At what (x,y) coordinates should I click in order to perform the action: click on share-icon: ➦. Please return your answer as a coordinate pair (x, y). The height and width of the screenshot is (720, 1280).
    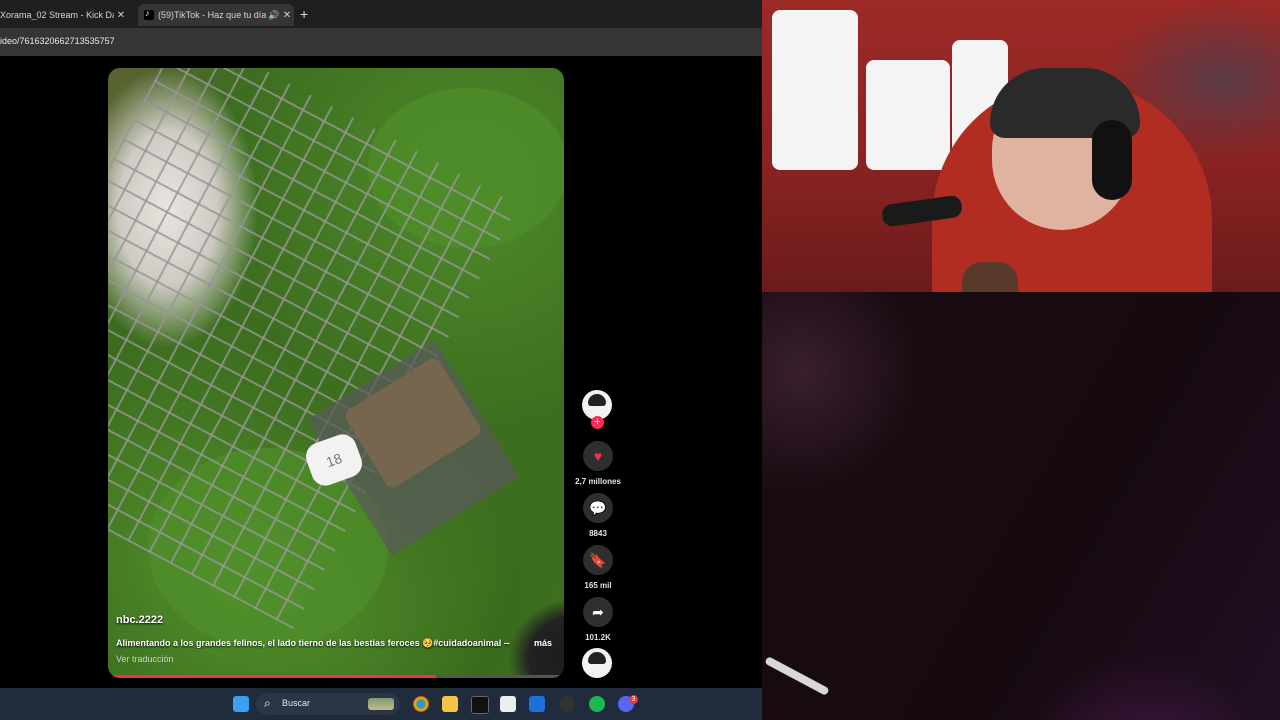
    Looking at the image, I should click on (598, 611).